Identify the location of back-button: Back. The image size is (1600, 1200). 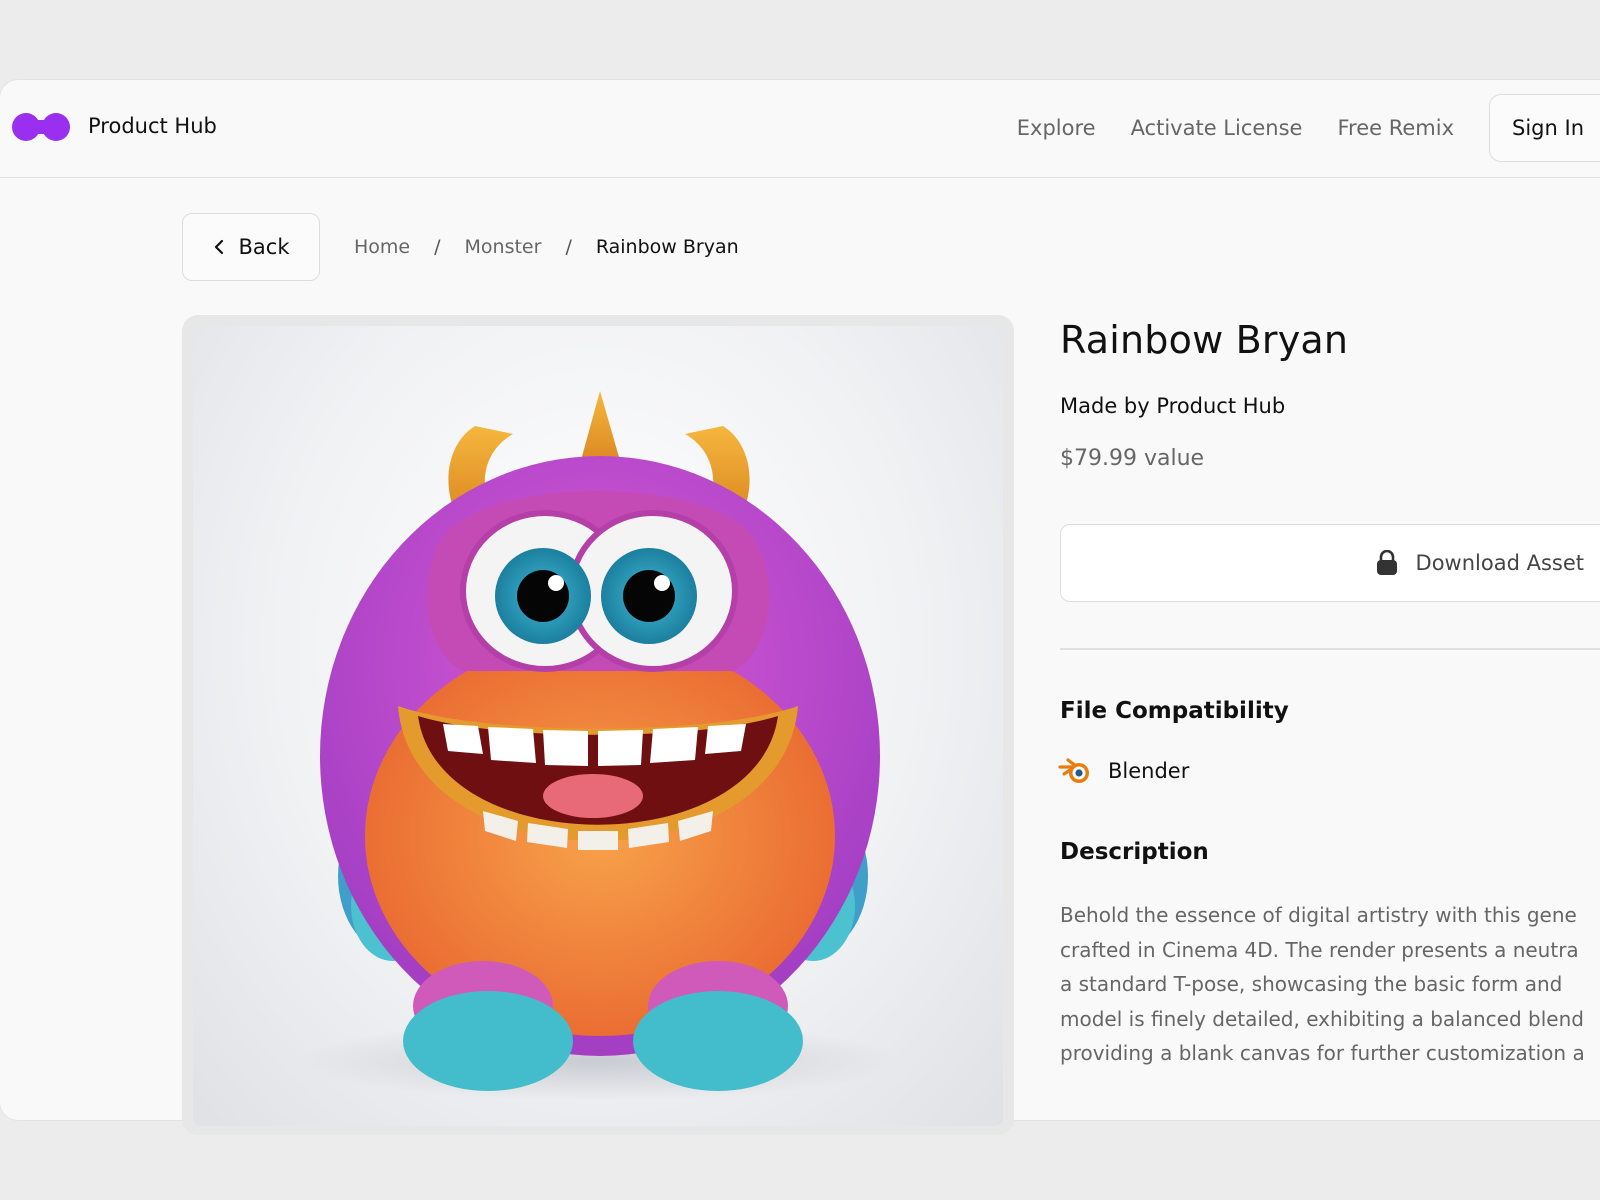
(251, 247).